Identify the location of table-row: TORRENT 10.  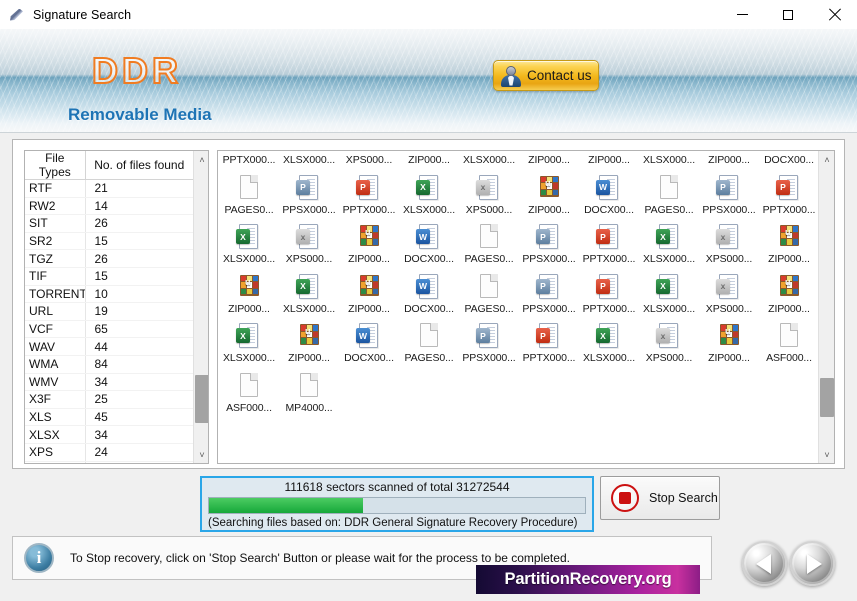
(109, 294).